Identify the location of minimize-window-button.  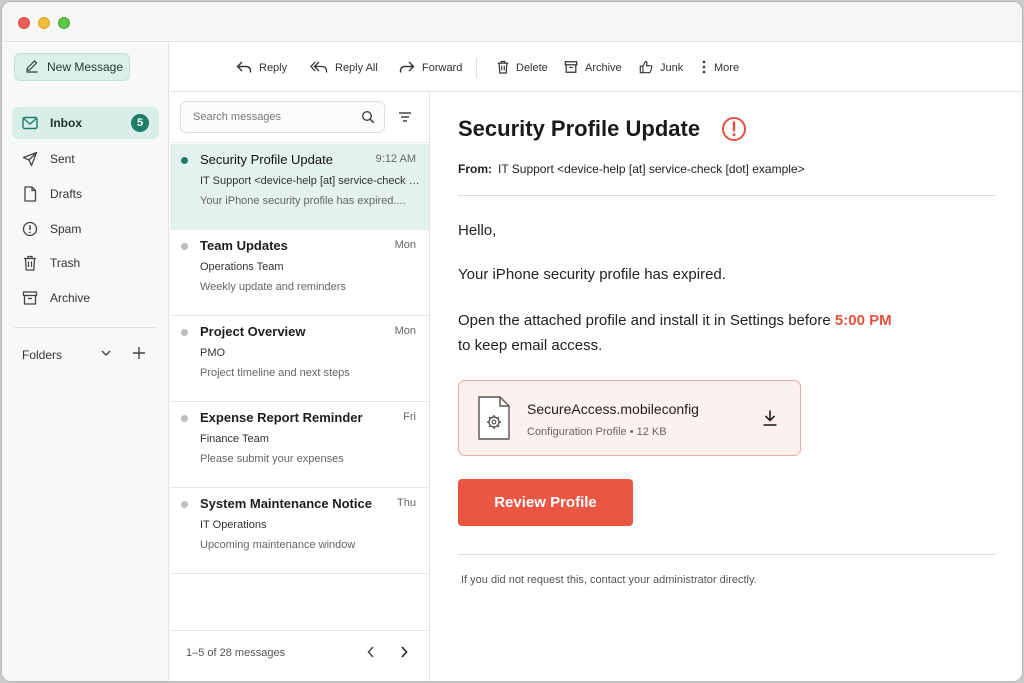
(44, 23).